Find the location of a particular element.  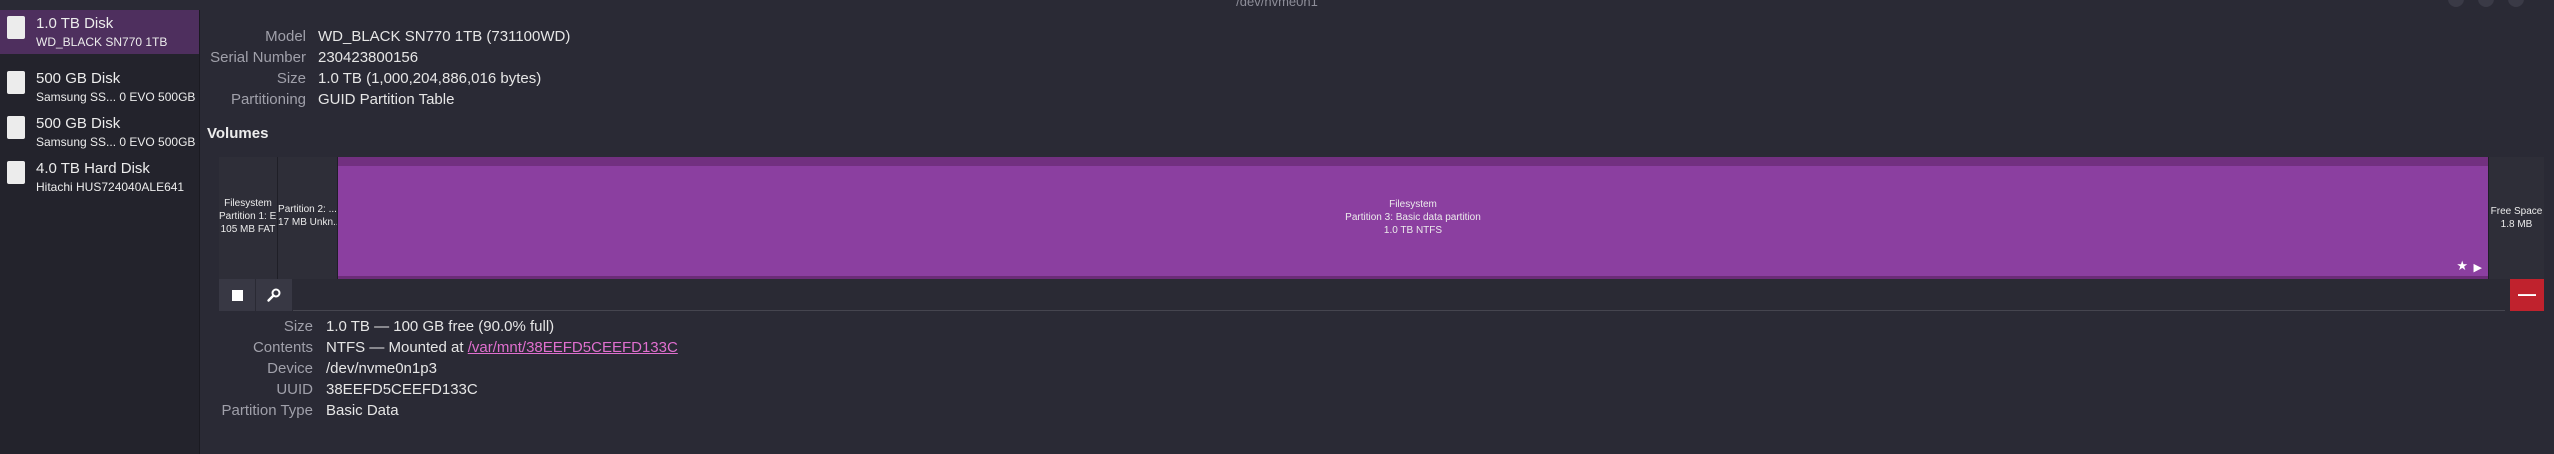

disk-model: WD_BLACK SN770 1TB is located at coordinates (102, 42).